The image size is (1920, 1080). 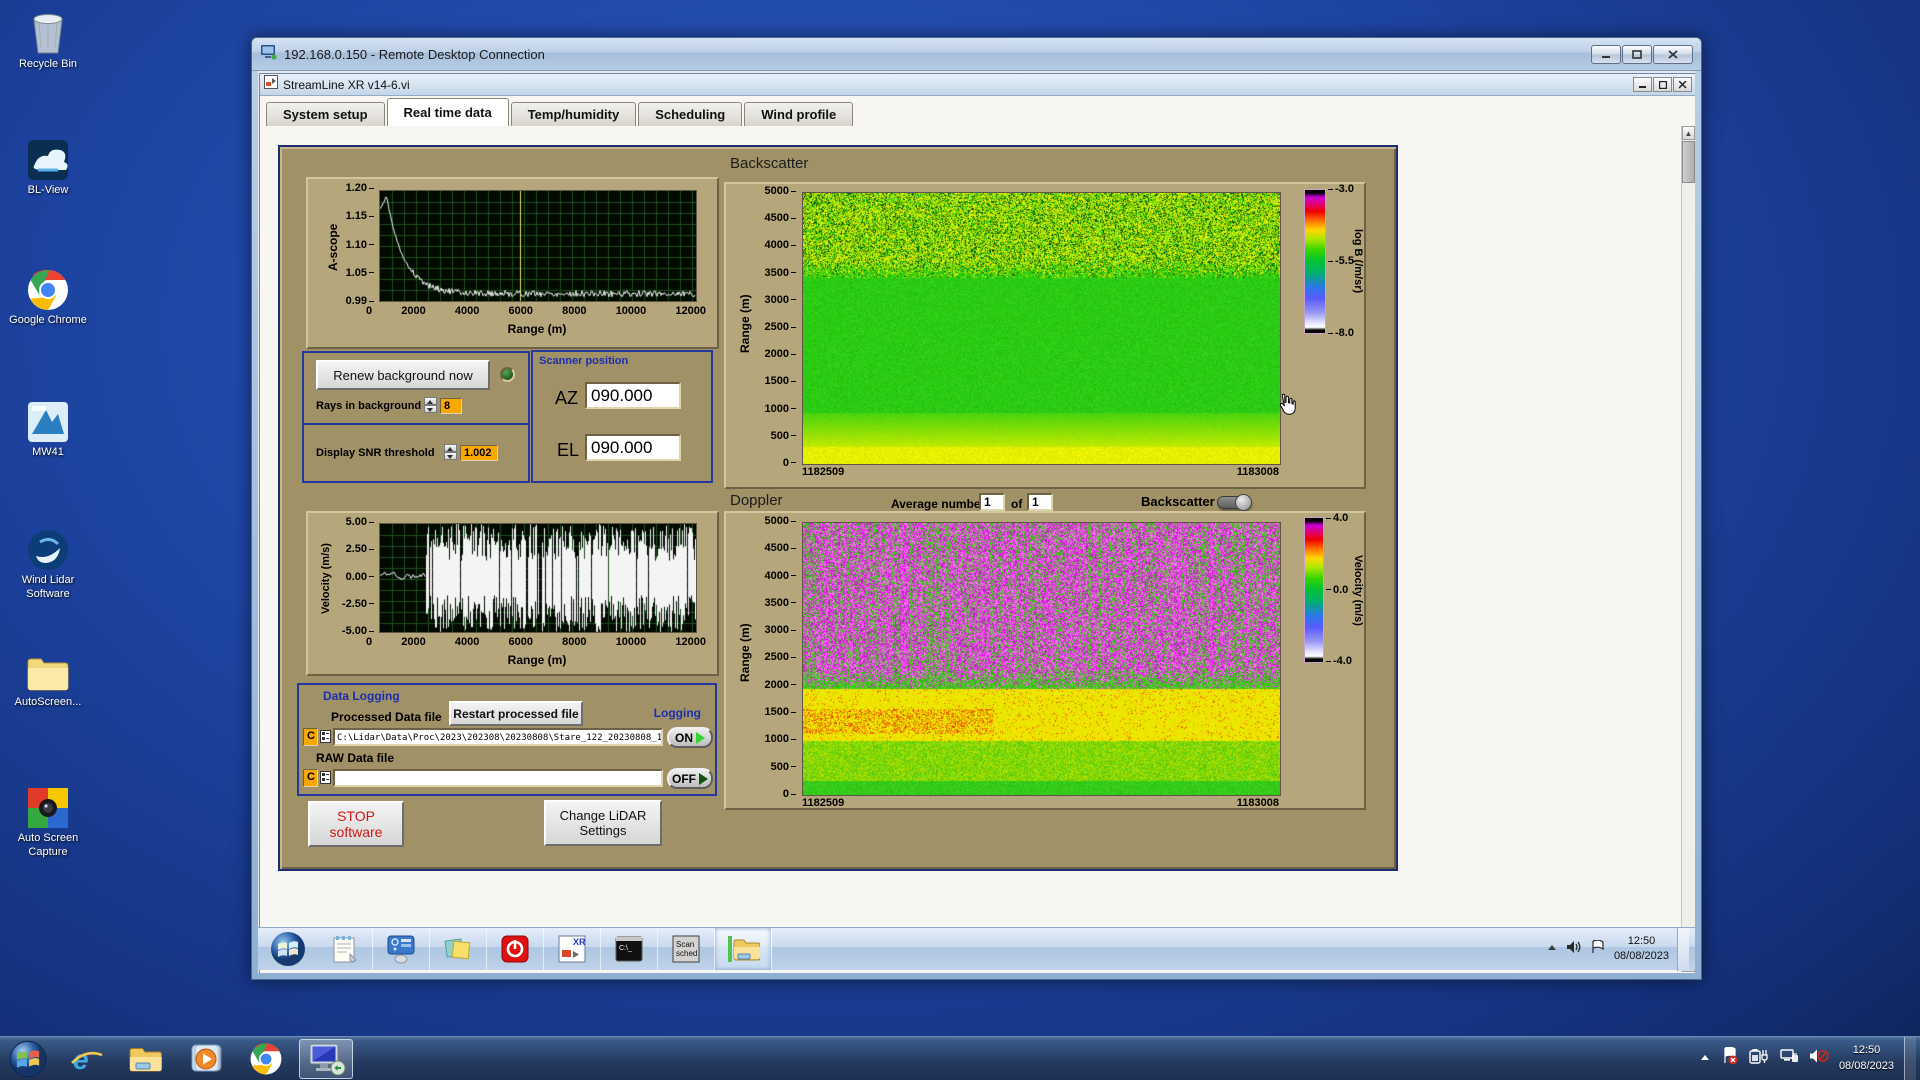 I want to click on bl-view-icon, so click(x=48, y=160).